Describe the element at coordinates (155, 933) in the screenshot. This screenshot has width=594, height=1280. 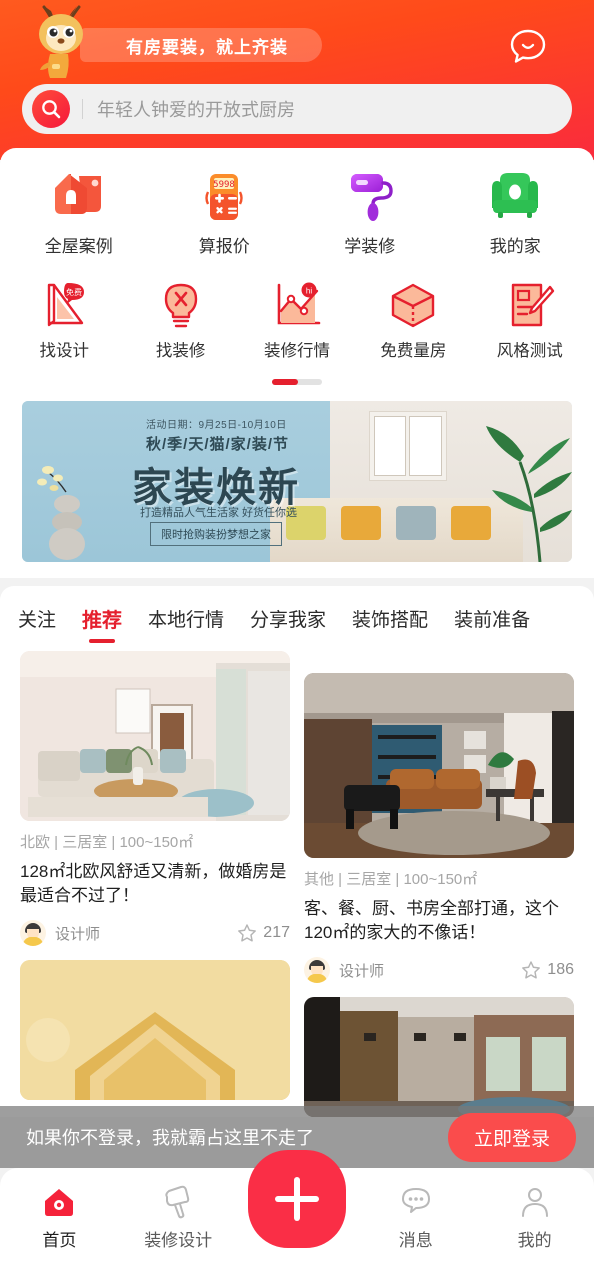
I see `card-footer: 设计师 217` at that location.